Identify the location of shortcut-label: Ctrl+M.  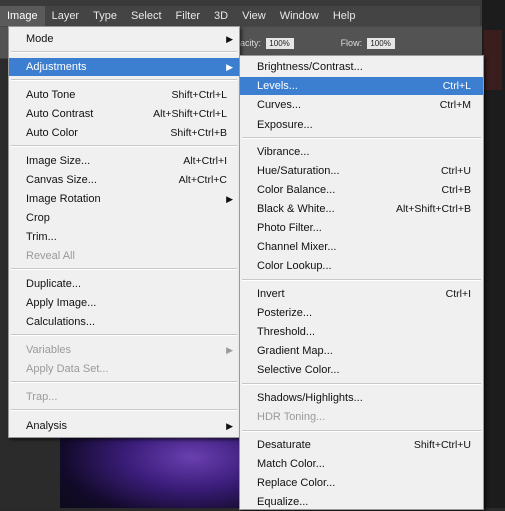
(455, 105).